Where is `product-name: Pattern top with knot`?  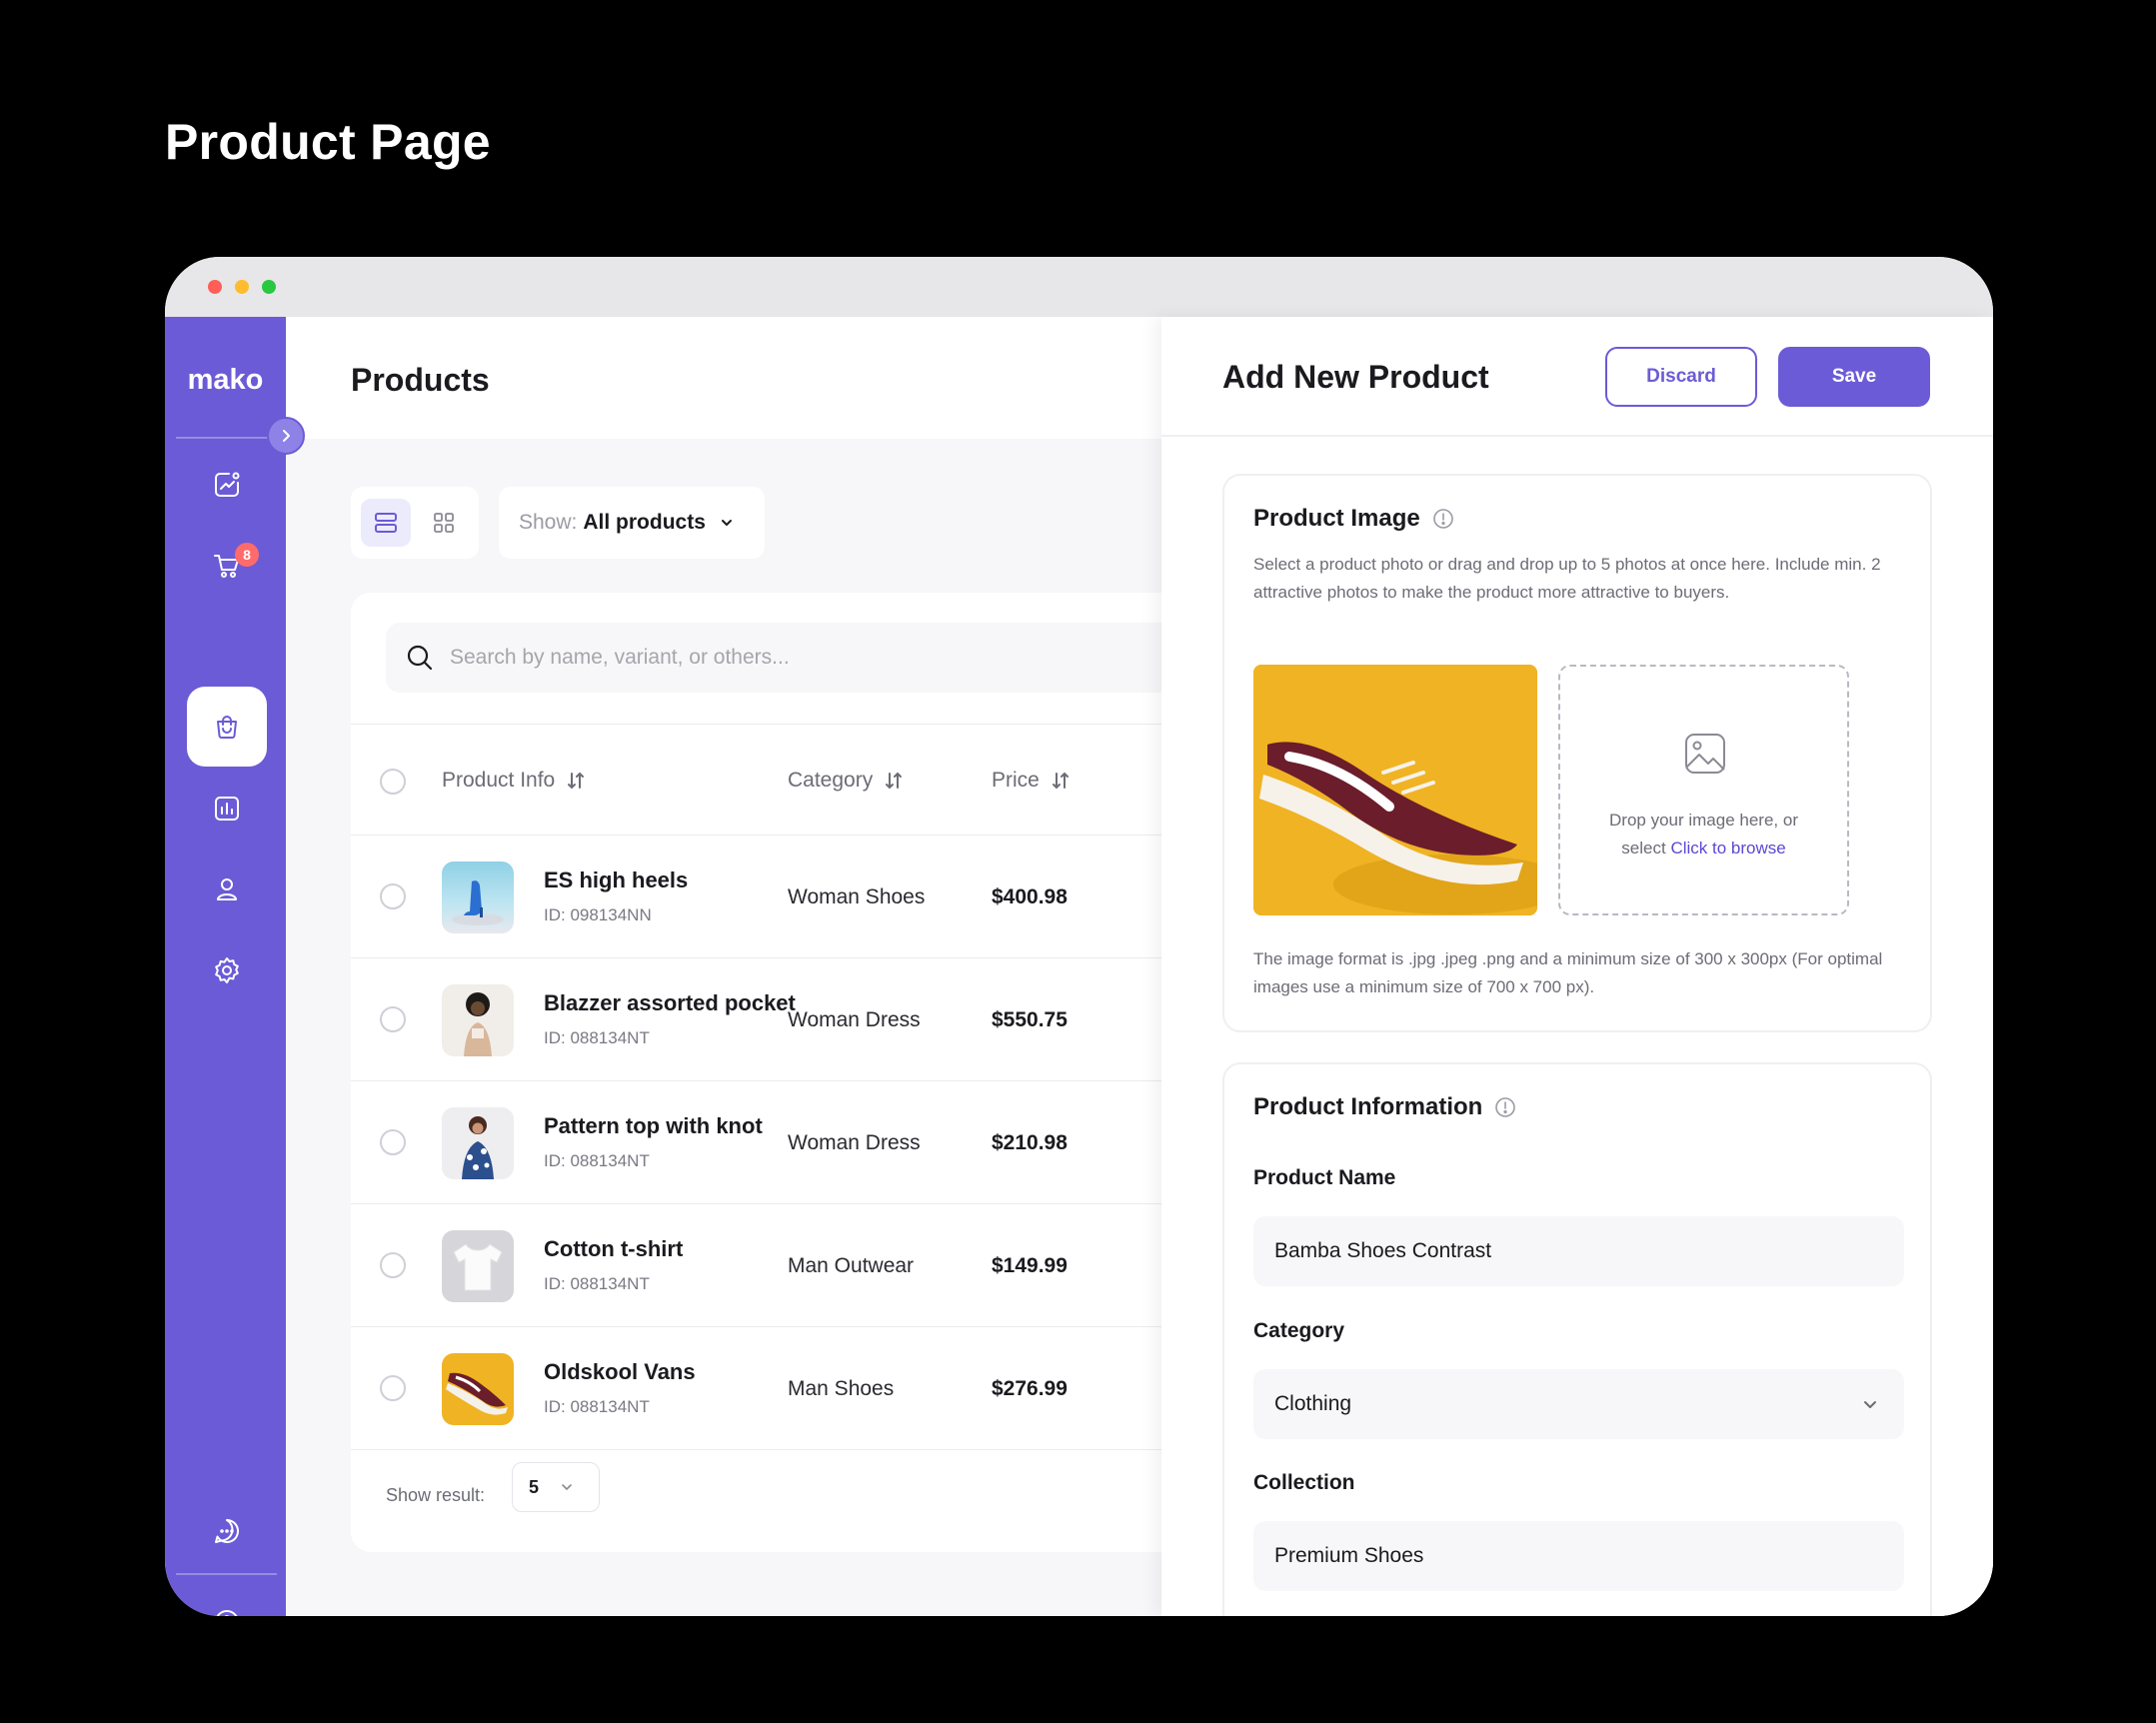
product-name: Pattern top with knot is located at coordinates (653, 1125).